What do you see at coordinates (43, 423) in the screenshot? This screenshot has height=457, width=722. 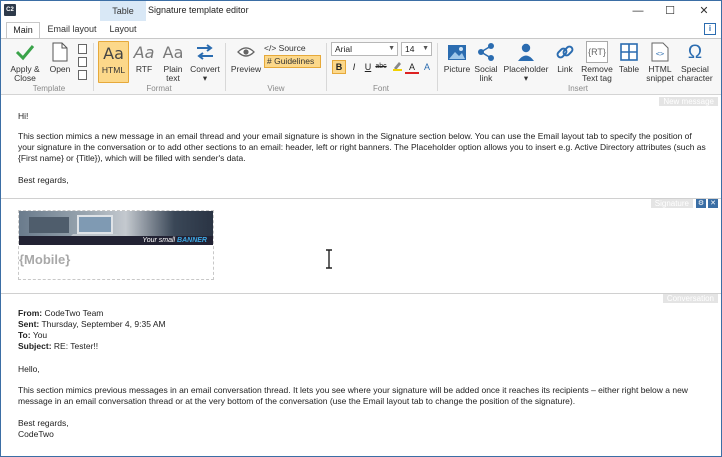 I see `conversation-closing-1: Best regards,` at bounding box center [43, 423].